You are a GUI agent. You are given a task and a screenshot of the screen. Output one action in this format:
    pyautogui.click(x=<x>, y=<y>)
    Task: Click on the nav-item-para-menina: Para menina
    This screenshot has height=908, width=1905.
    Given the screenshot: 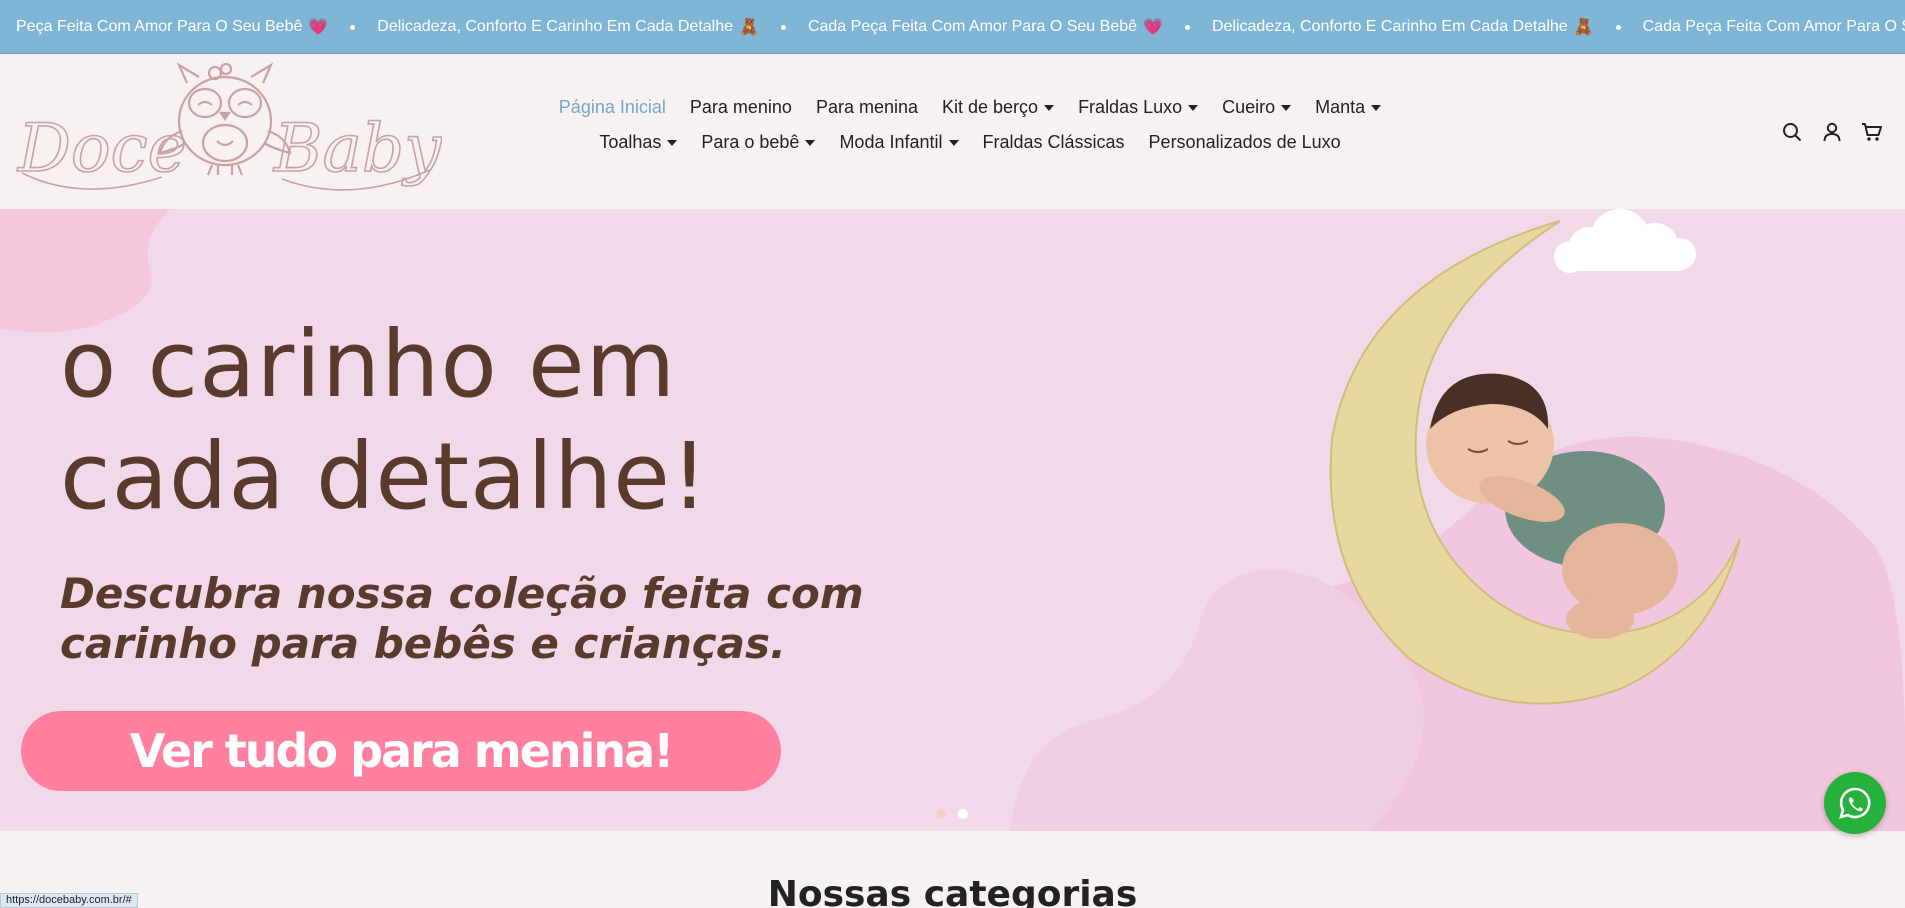 What is the action you would take?
    pyautogui.click(x=867, y=107)
    